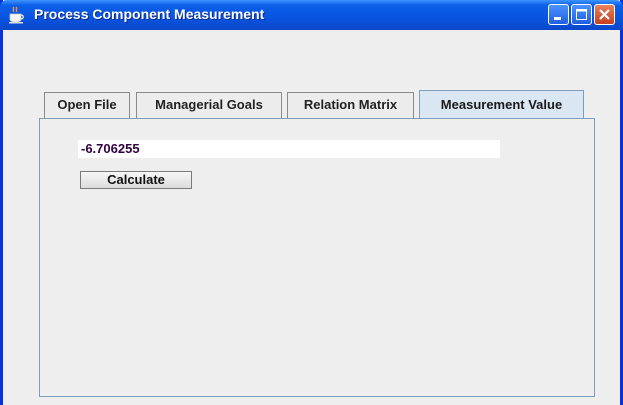 The height and width of the screenshot is (405, 623). I want to click on java-cup-icon, so click(16, 15).